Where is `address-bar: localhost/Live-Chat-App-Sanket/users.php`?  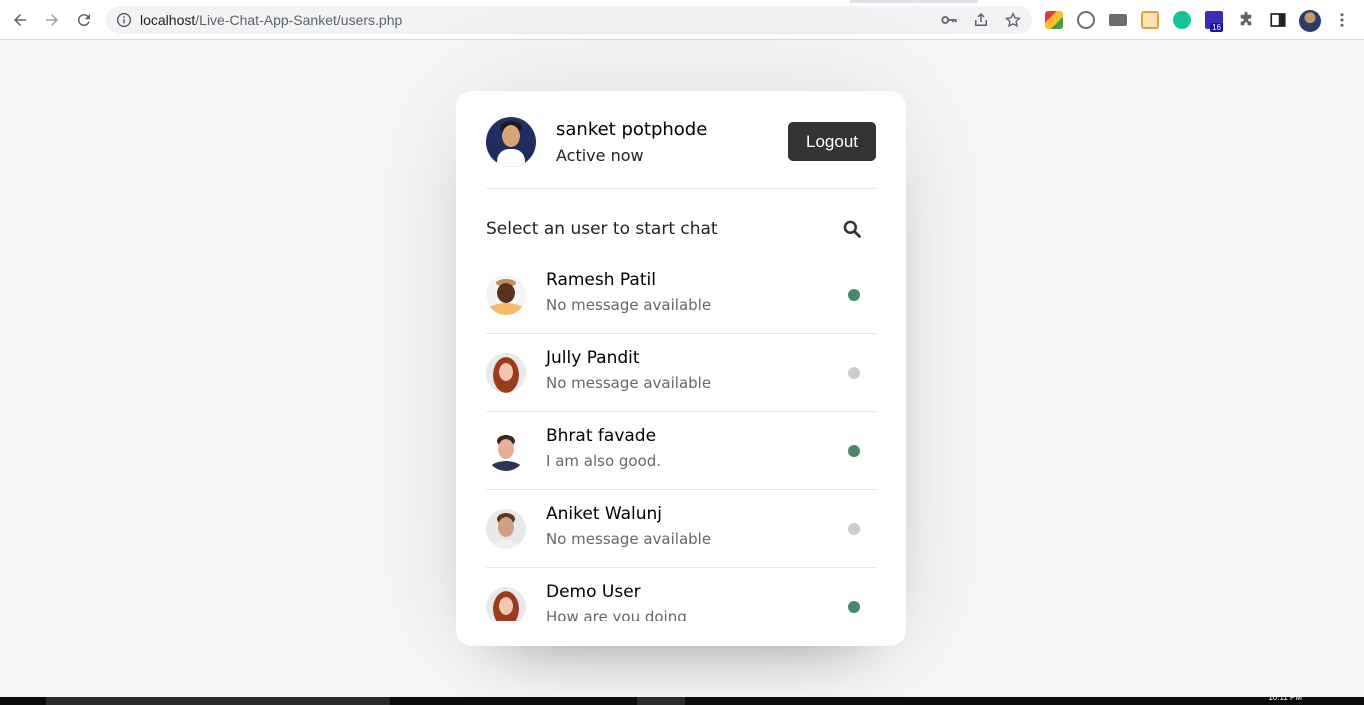
address-bar: localhost/Live-Chat-App-Sanket/users.php is located at coordinates (569, 20).